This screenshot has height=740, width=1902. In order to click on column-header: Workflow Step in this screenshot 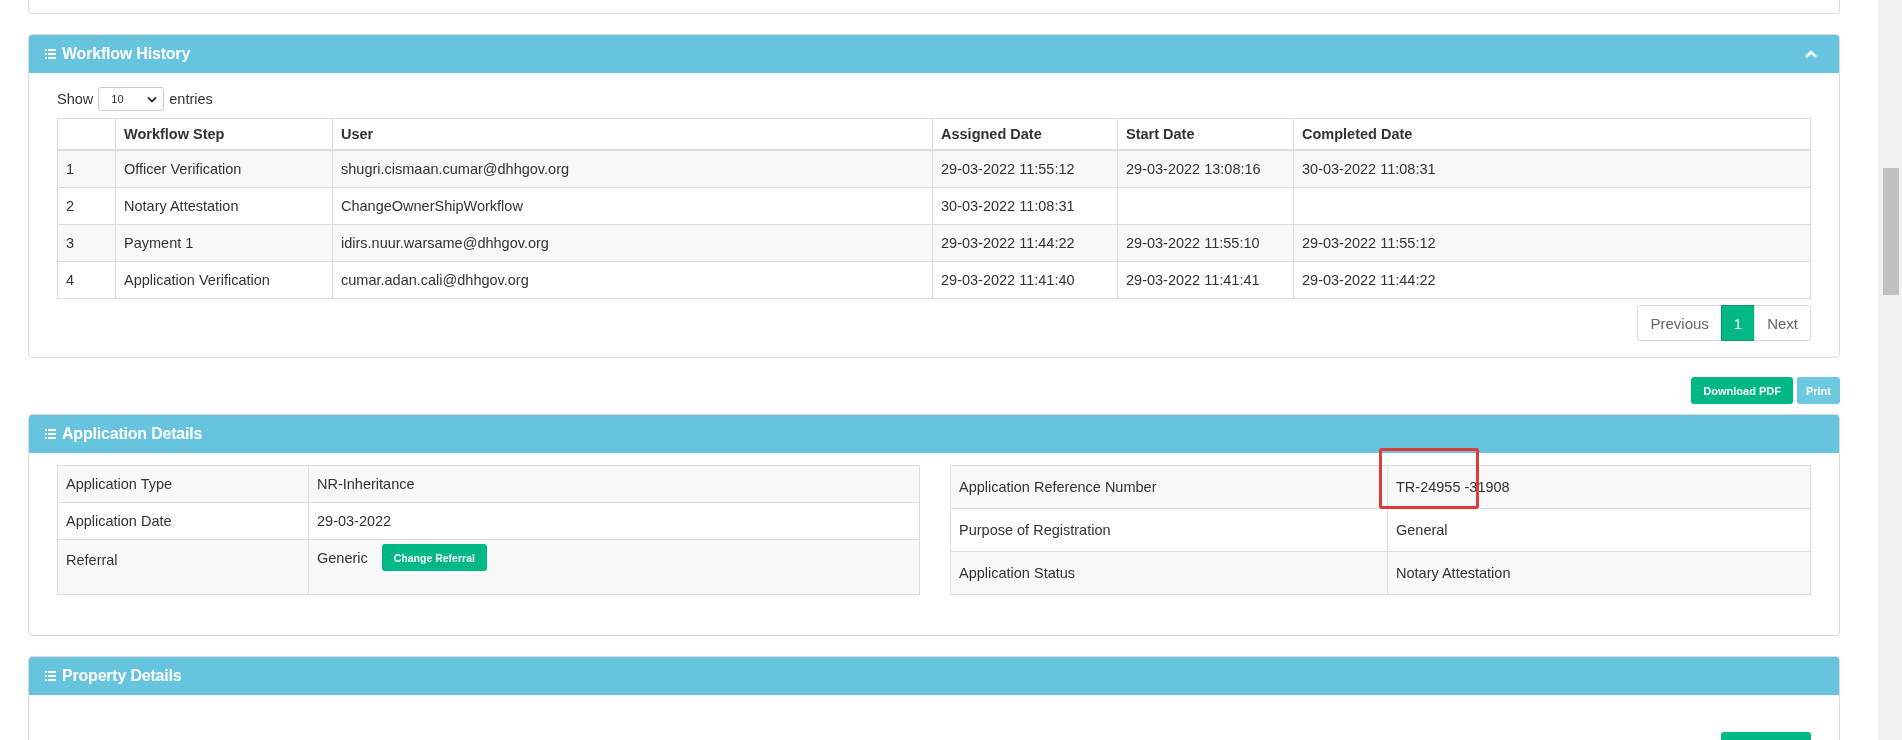, I will do `click(174, 134)`.